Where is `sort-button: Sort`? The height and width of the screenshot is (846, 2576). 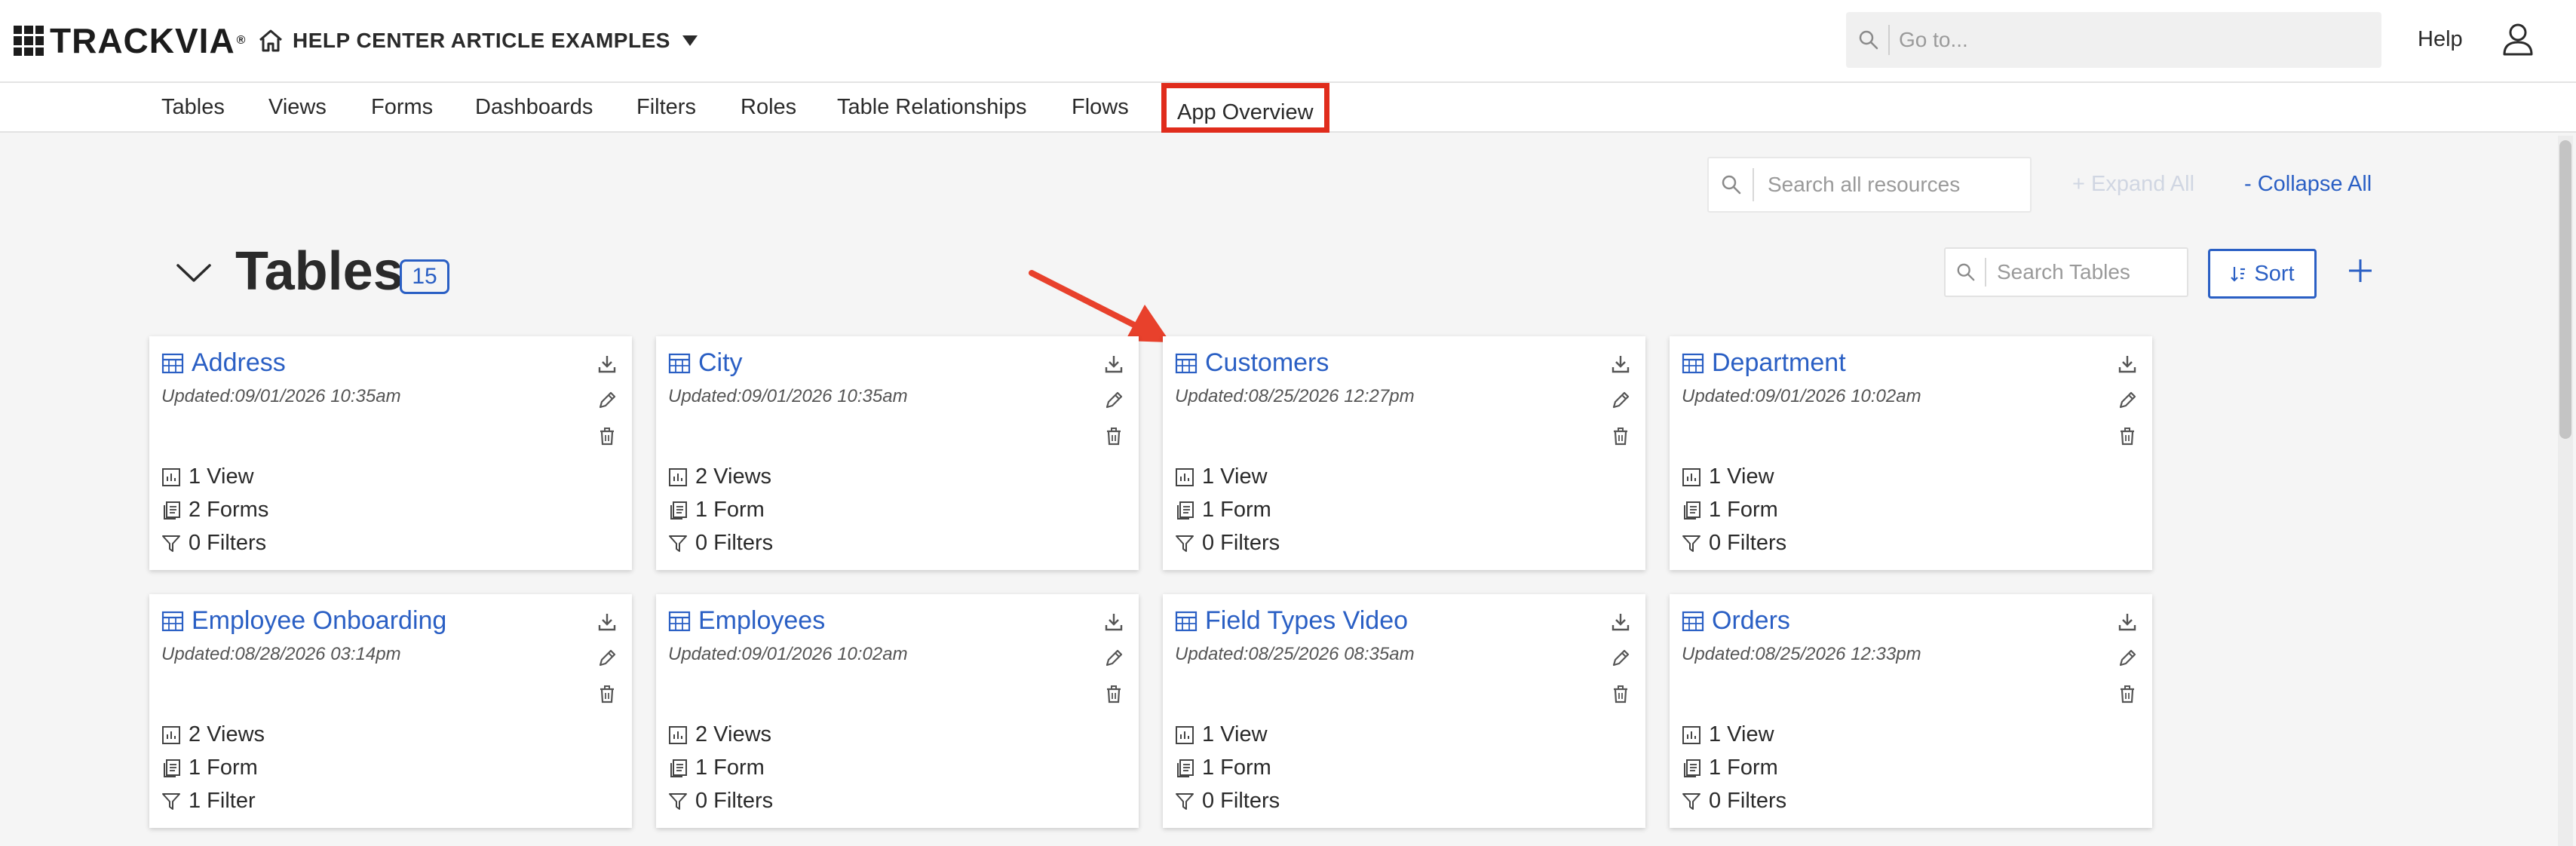
sort-button: Sort is located at coordinates (2262, 274).